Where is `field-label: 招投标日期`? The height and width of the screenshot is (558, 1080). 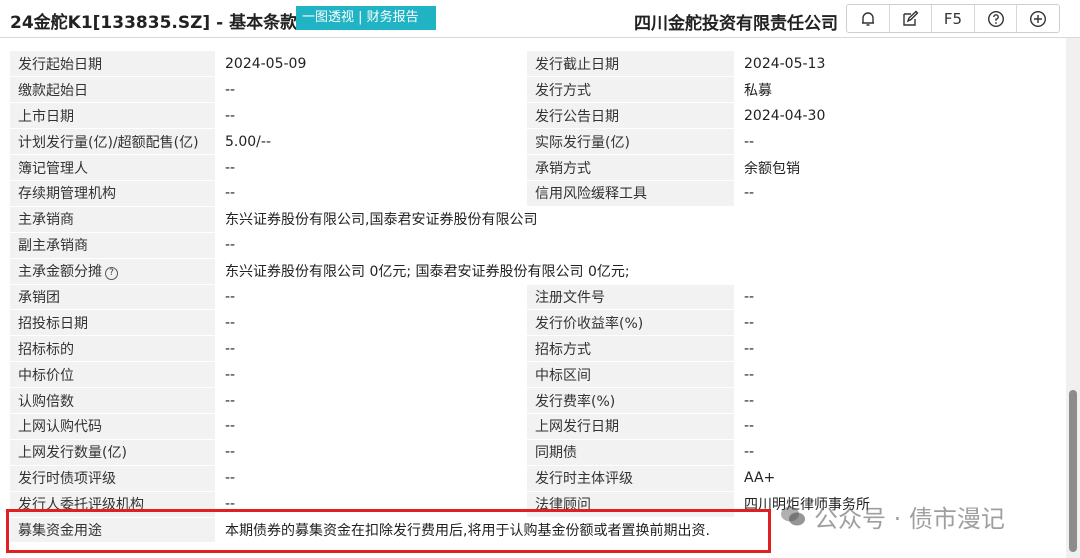
field-label: 招投标日期 is located at coordinates (112, 323).